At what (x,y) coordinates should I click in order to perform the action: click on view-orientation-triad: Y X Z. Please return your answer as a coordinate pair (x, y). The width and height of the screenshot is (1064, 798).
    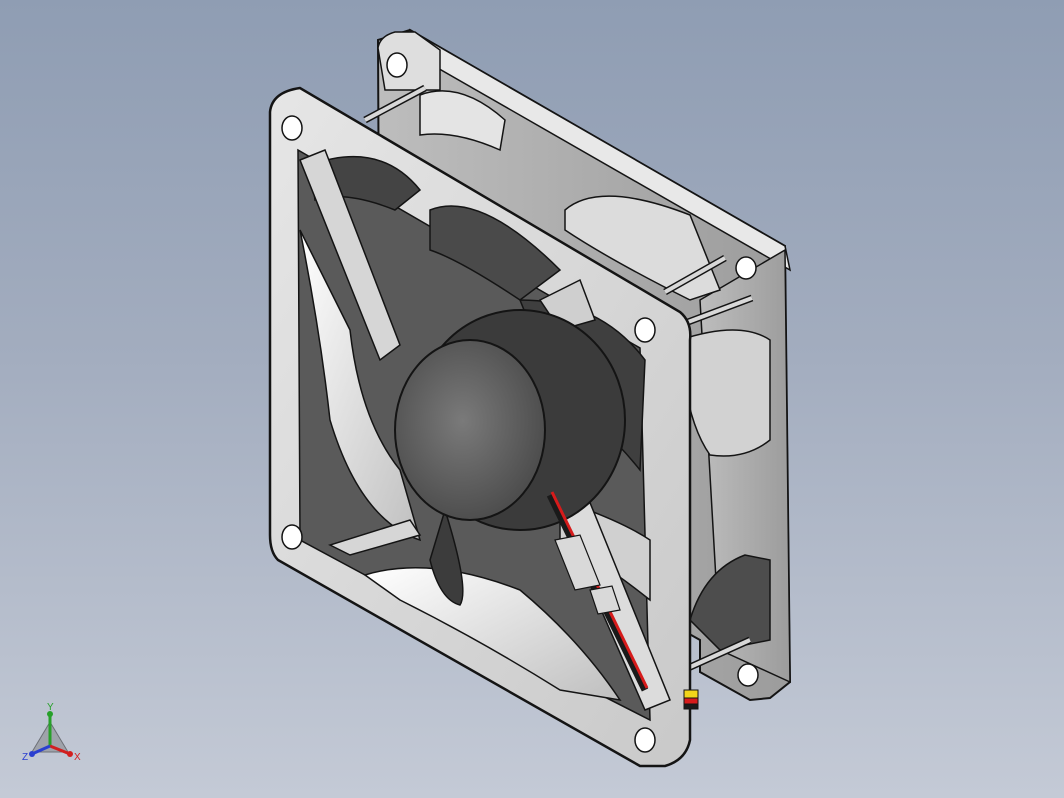
    Looking at the image, I should click on (53, 736).